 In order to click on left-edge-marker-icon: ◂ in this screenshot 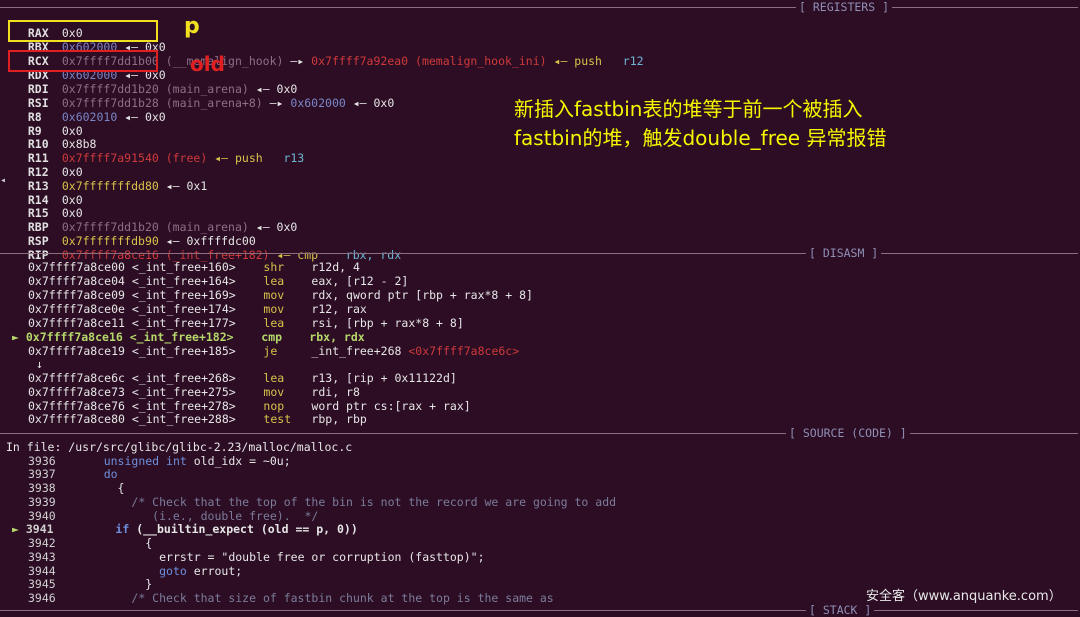, I will do `click(3, 180)`.